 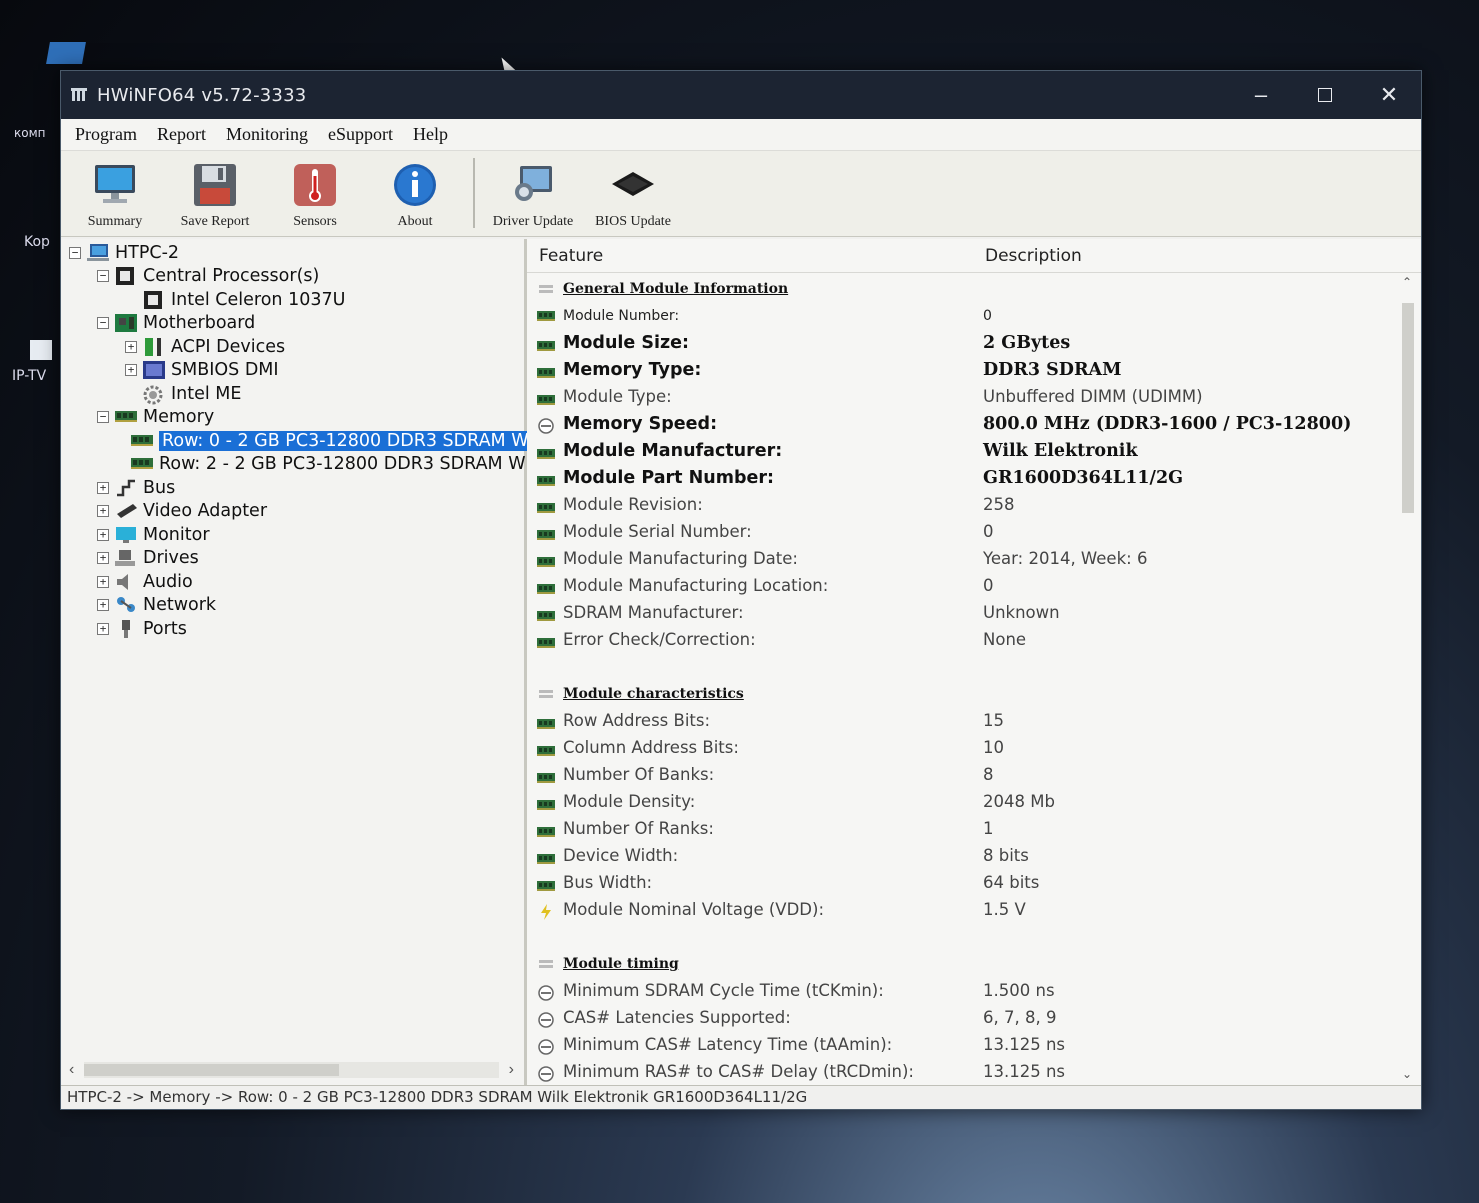 I want to click on summary-button: Summary, so click(x=115, y=194).